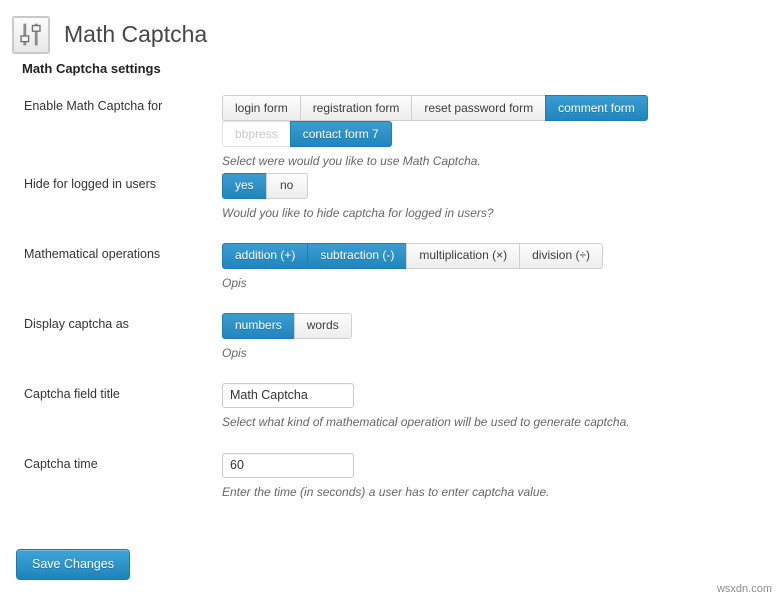  I want to click on page-header: Math Captcha, so click(109, 35).